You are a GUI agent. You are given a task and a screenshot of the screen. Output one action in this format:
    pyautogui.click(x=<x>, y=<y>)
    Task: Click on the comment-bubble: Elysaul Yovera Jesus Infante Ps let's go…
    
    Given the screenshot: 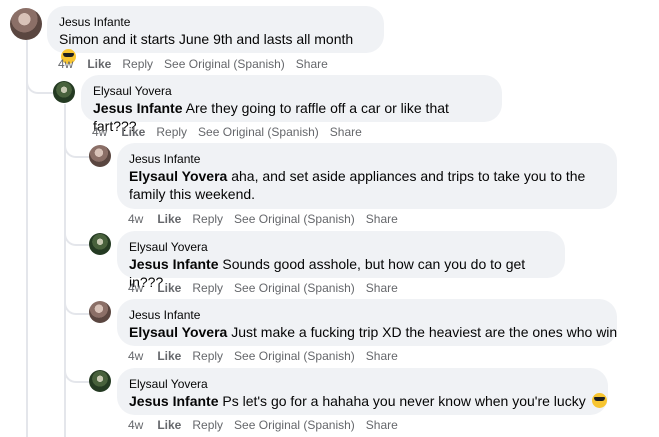 What is the action you would take?
    pyautogui.click(x=362, y=391)
    